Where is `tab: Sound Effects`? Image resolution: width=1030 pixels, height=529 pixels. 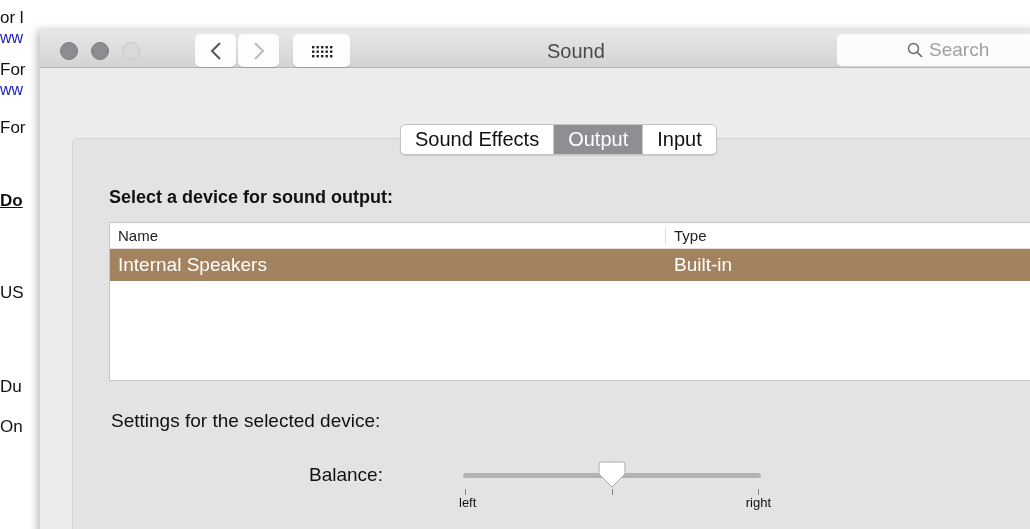
tab: Sound Effects is located at coordinates (477, 139).